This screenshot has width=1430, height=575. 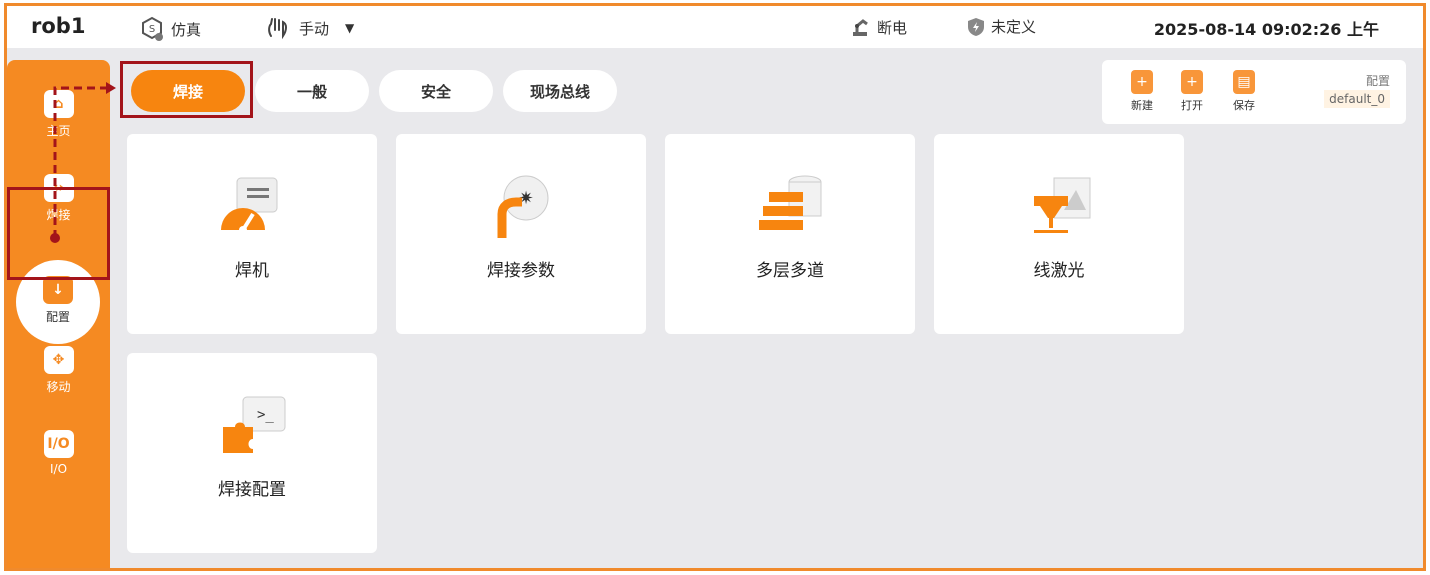 I want to click on save-button: ▤ 保存, so click(x=1244, y=91).